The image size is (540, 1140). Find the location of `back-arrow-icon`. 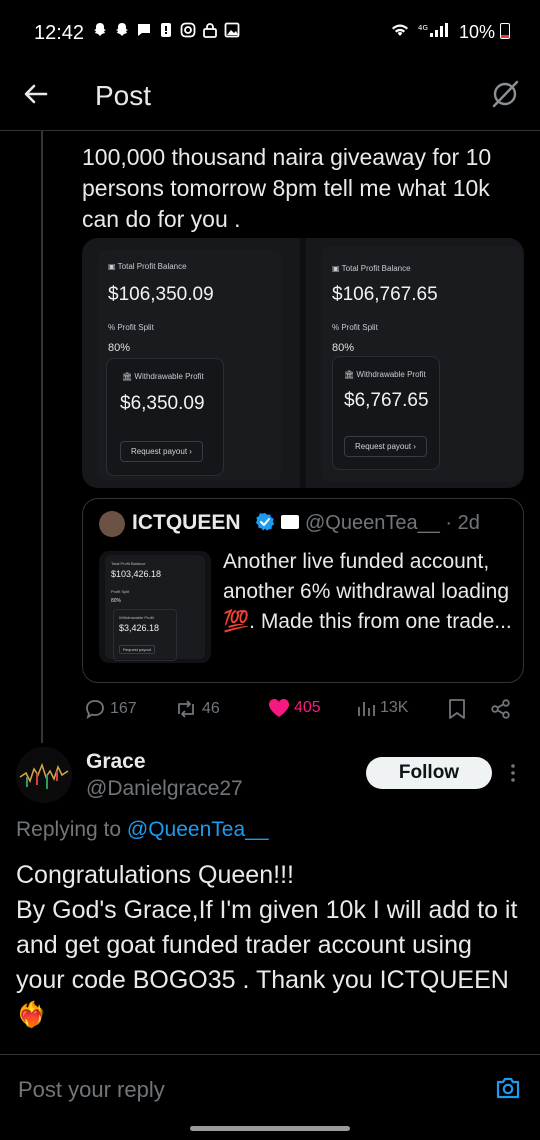

back-arrow-icon is located at coordinates (36, 94).